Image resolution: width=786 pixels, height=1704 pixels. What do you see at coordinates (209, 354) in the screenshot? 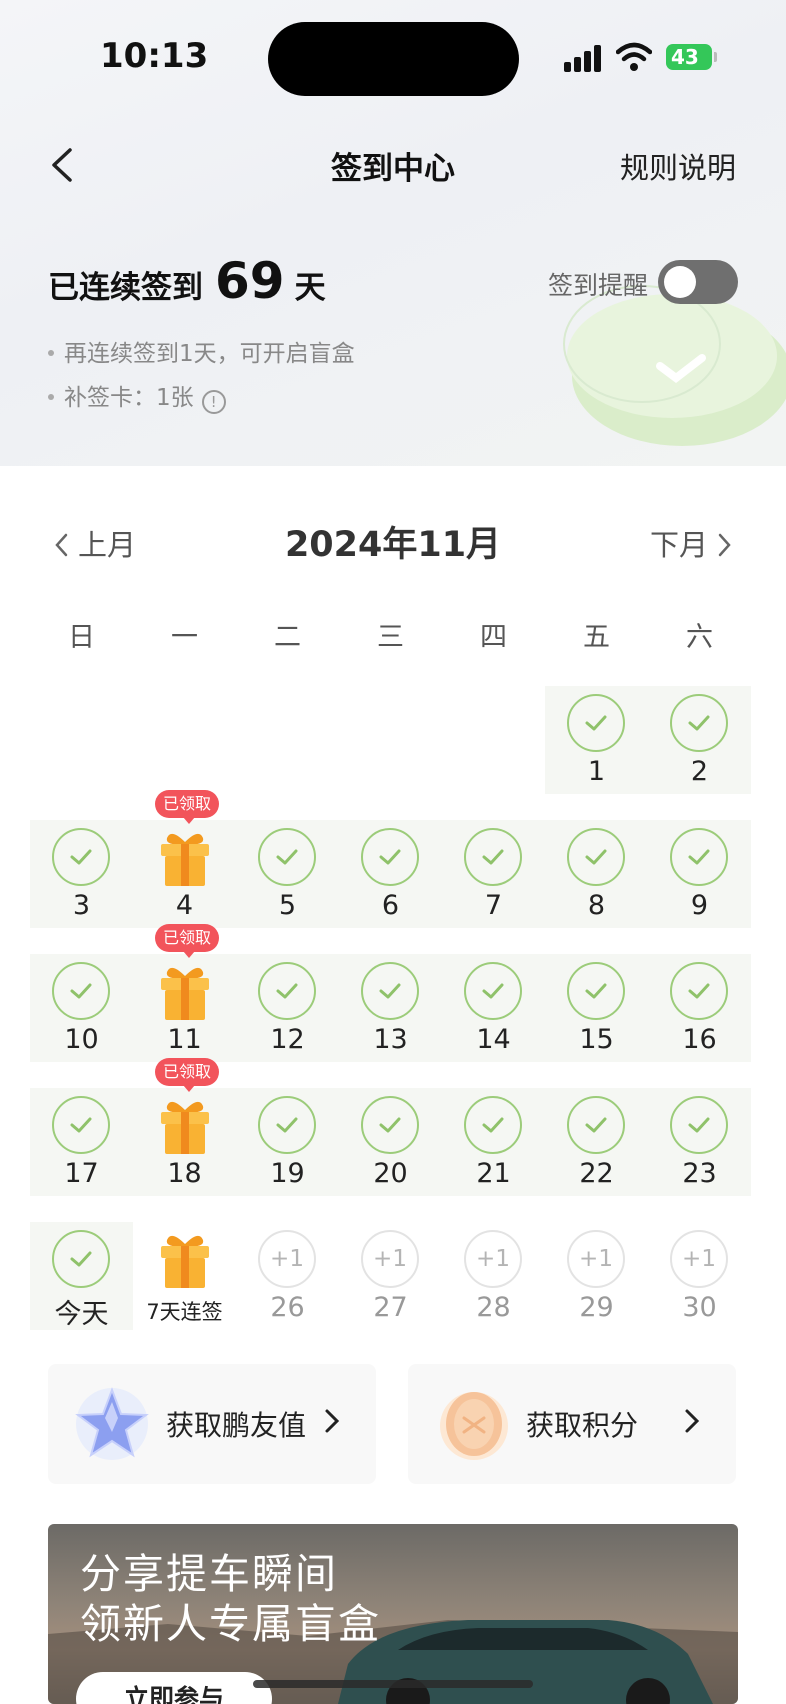
I see `tip-text: 再连续签到1天，可开启盲盒` at bounding box center [209, 354].